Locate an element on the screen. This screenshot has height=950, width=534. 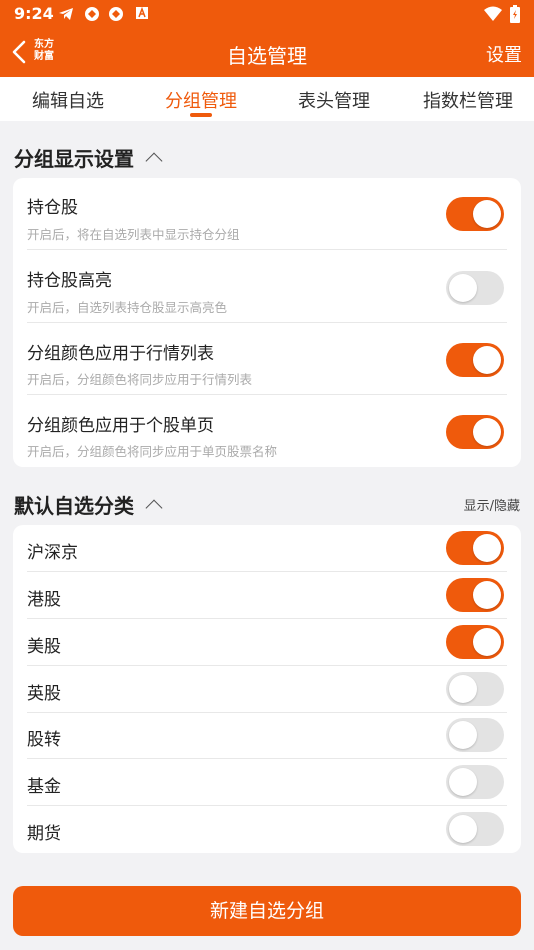
new-group-button: 新建自选分组 is located at coordinates (267, 911).